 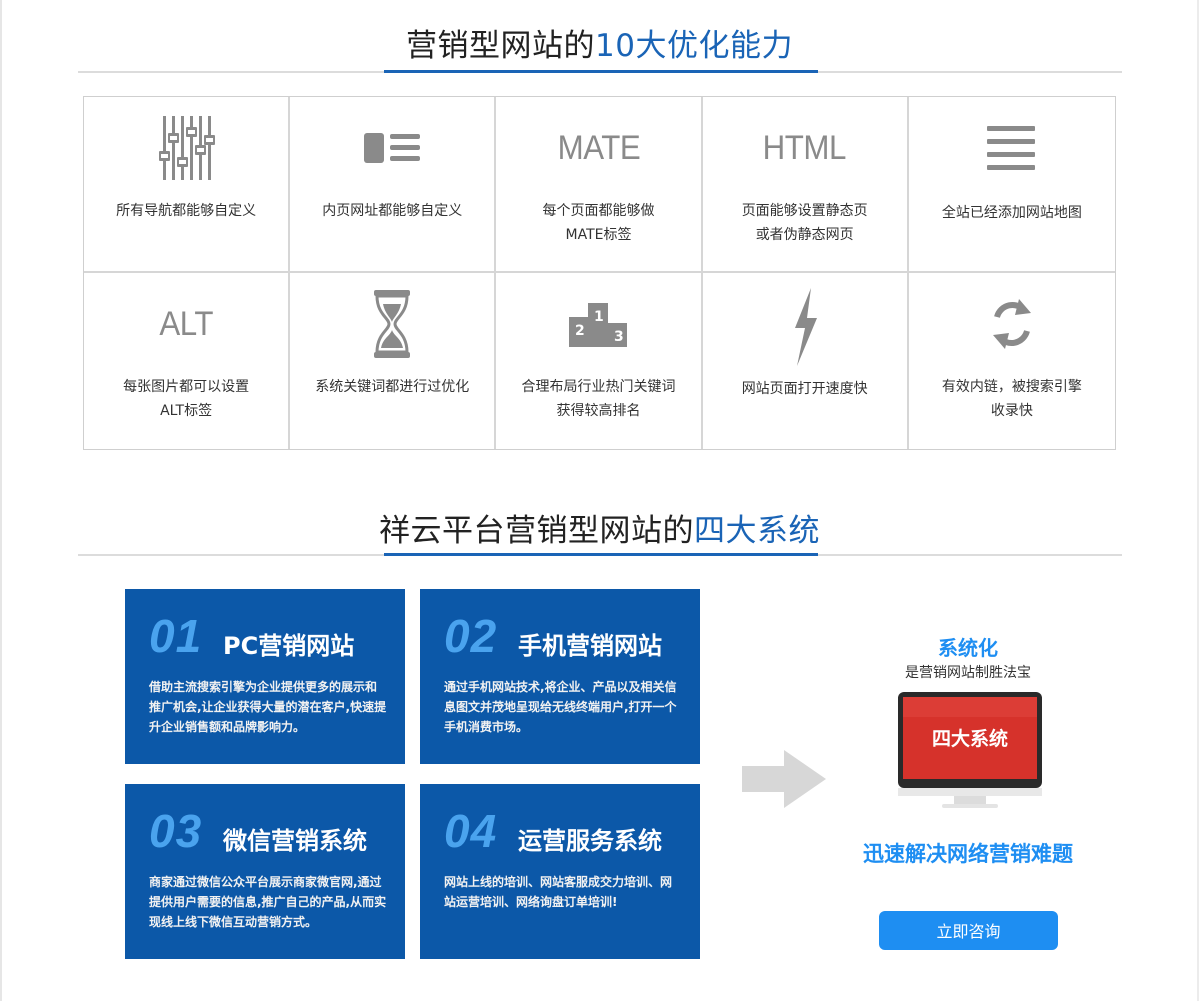 What do you see at coordinates (1011, 361) in the screenshot?
I see `feature-cell: 有效内链，被搜索引擎 收录快` at bounding box center [1011, 361].